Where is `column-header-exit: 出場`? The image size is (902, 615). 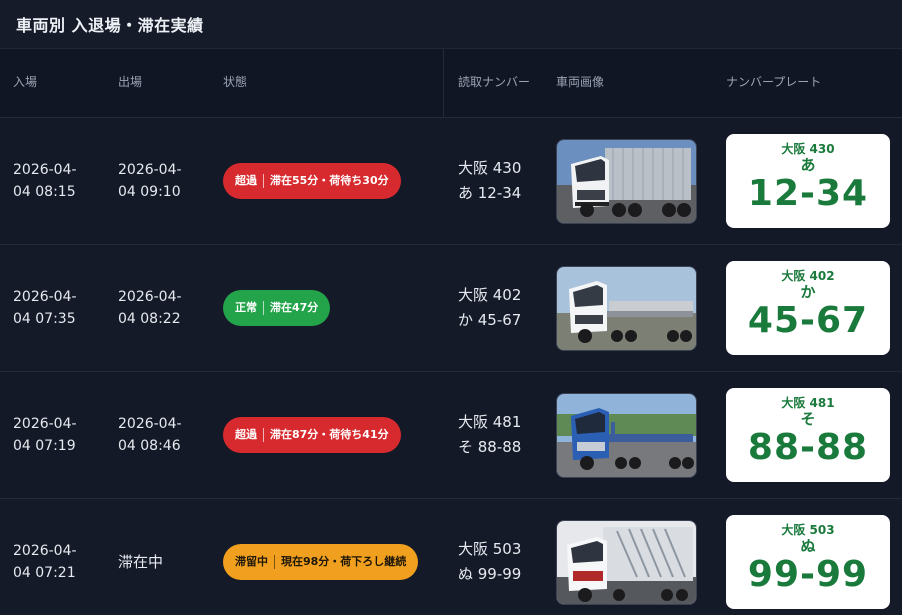
column-header-exit: 出場 is located at coordinates (130, 83).